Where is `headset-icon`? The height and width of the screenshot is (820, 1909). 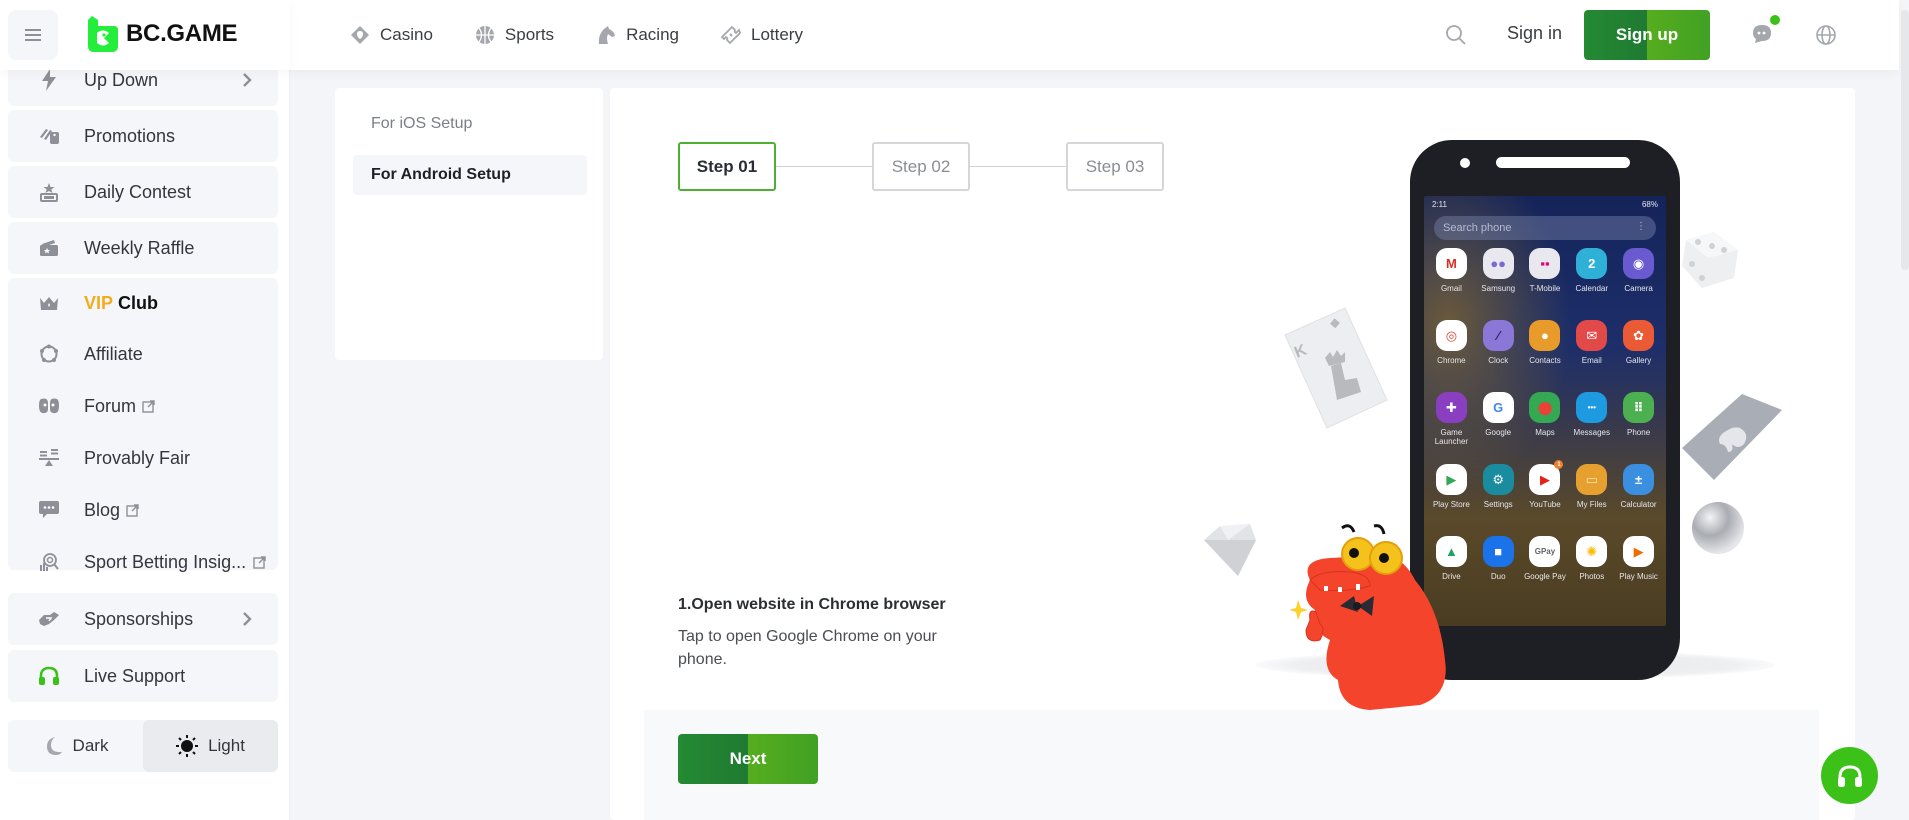 headset-icon is located at coordinates (1849, 775).